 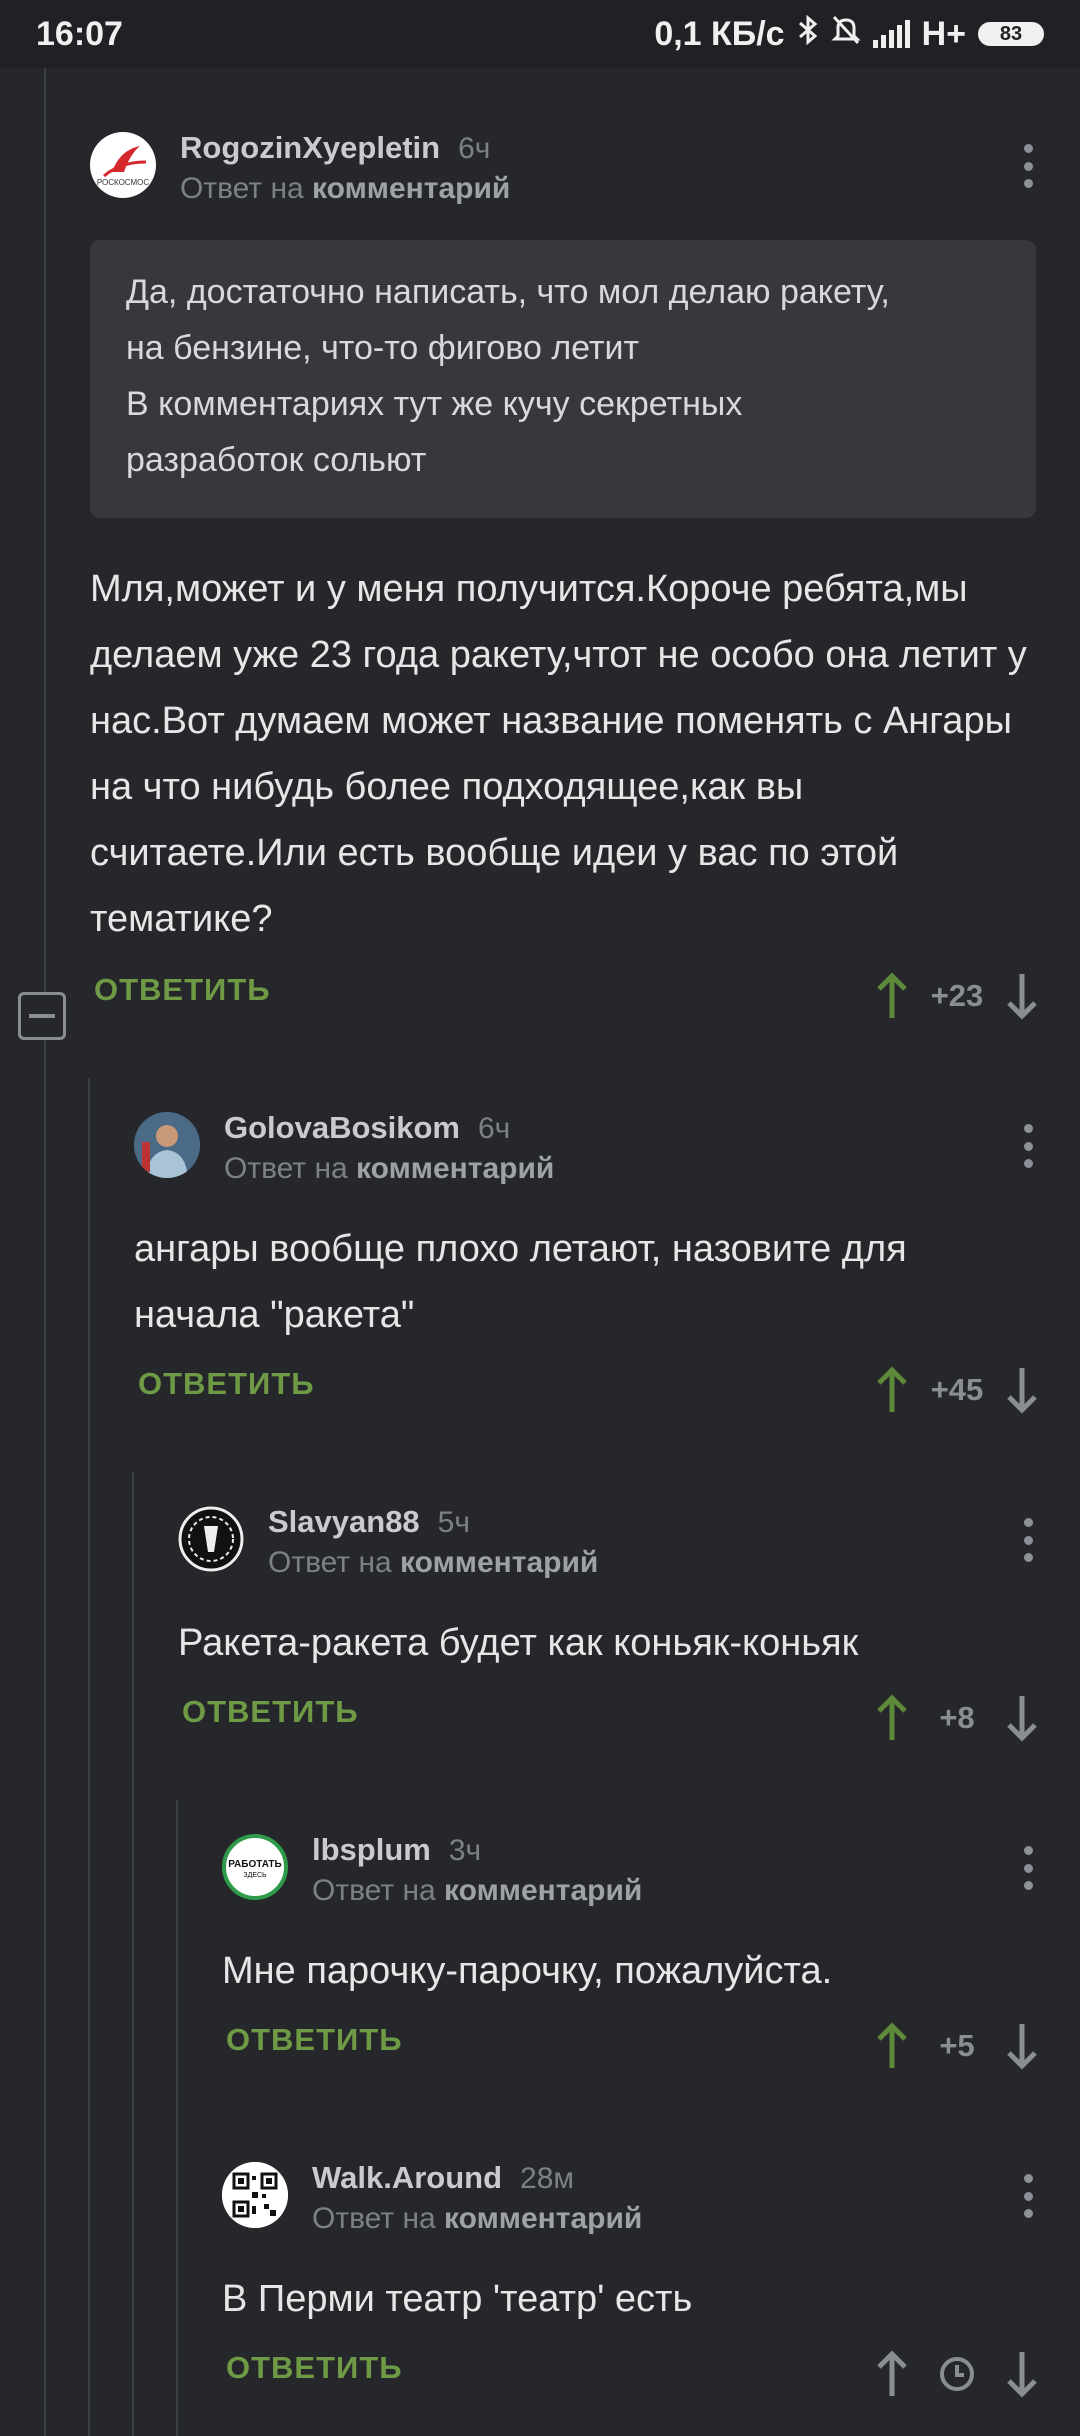 I want to click on vote-controls: +5, so click(x=957, y=2046).